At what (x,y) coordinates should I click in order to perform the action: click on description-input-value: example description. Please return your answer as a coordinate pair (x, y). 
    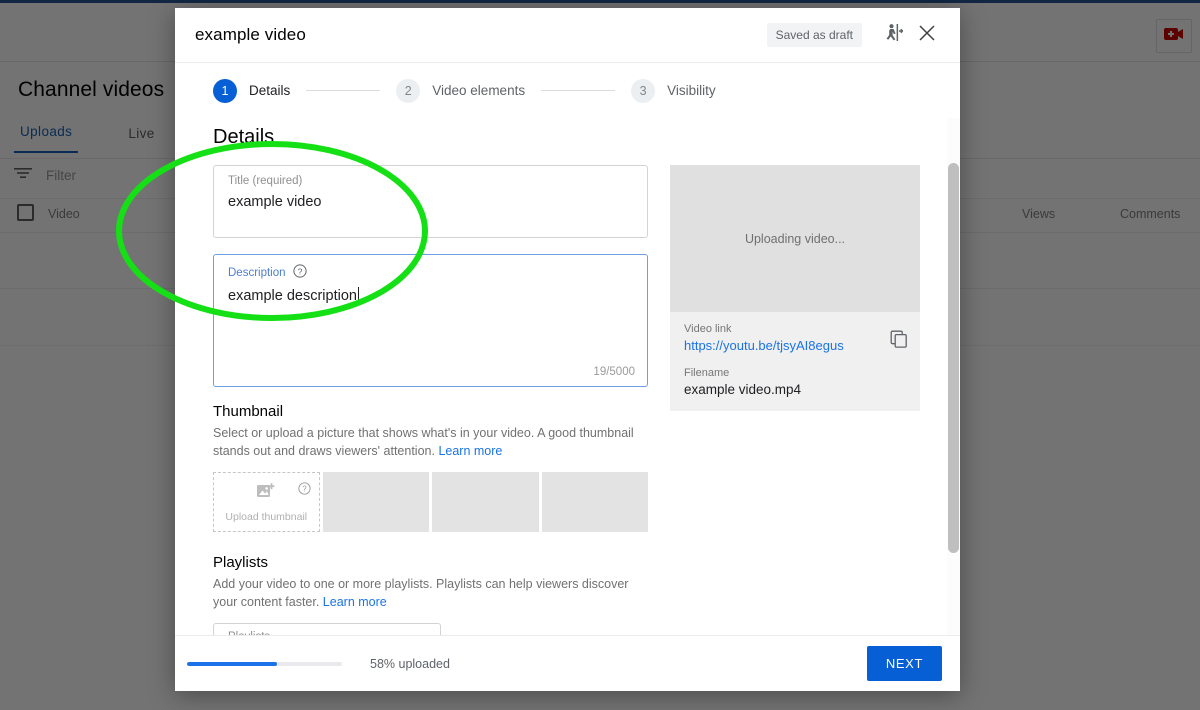
    Looking at the image, I should click on (430, 296).